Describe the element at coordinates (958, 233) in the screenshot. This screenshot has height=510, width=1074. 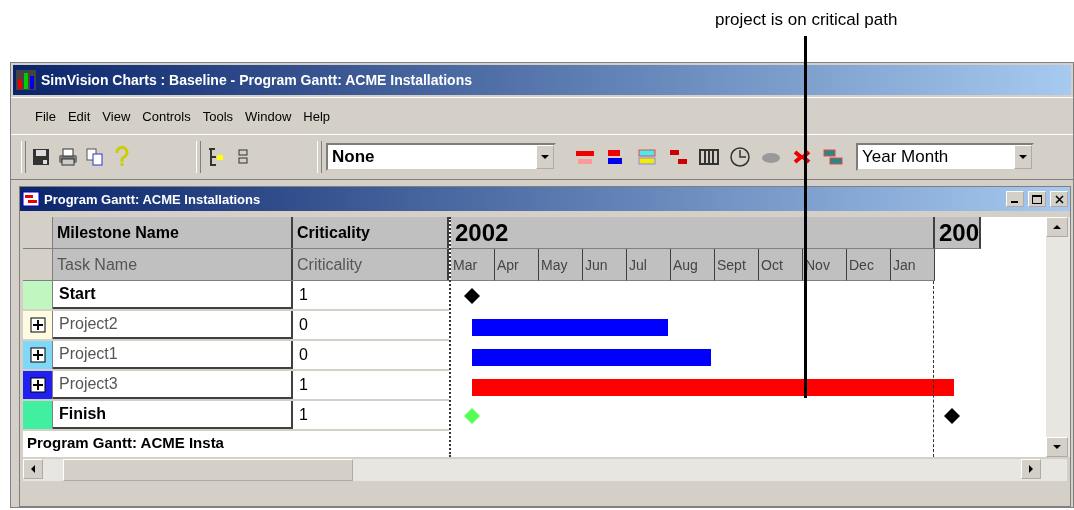
I see `year-header: 200` at that location.